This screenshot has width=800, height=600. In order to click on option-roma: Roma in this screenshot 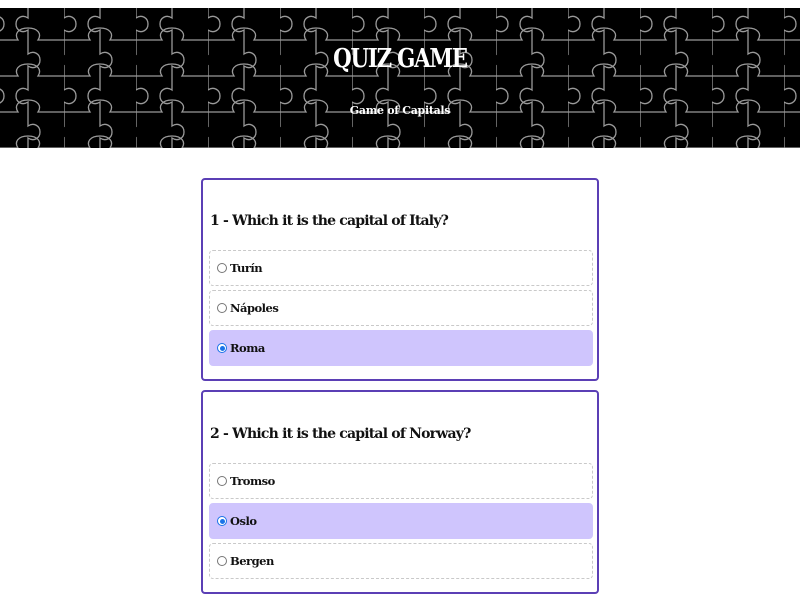, I will do `click(401, 348)`.